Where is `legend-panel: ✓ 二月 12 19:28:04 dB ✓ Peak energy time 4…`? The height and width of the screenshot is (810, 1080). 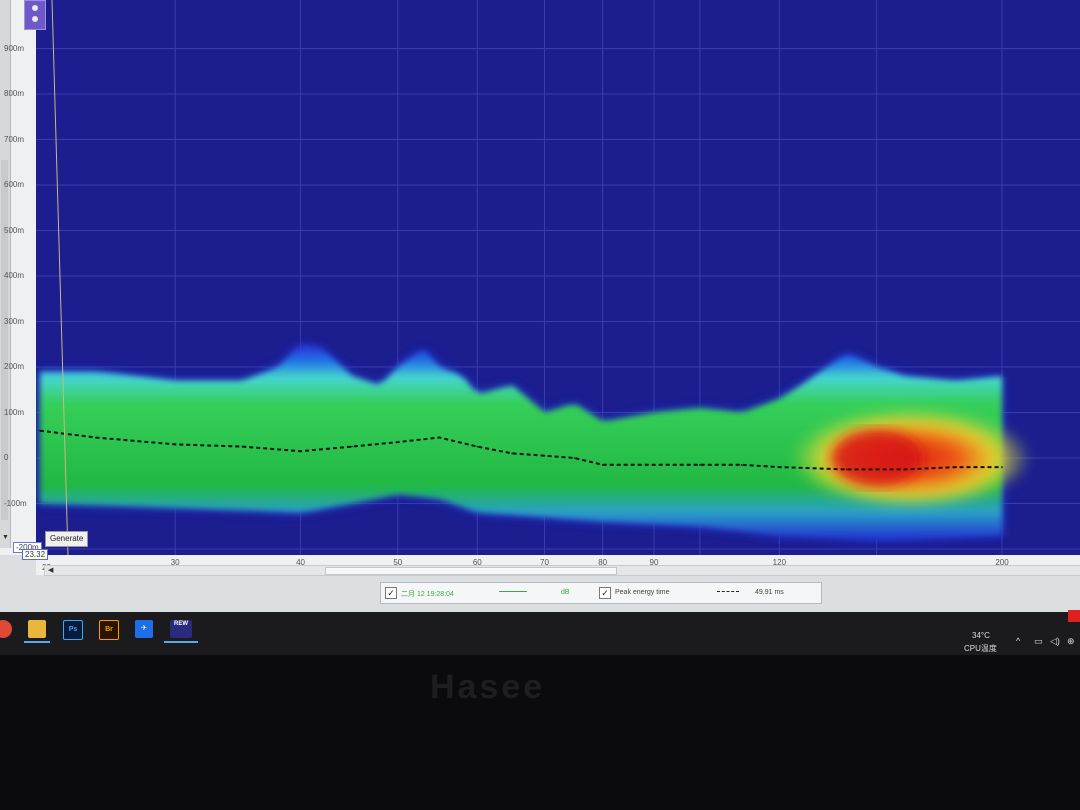 legend-panel: ✓ 二月 12 19:28:04 dB ✓ Peak energy time 4… is located at coordinates (601, 593).